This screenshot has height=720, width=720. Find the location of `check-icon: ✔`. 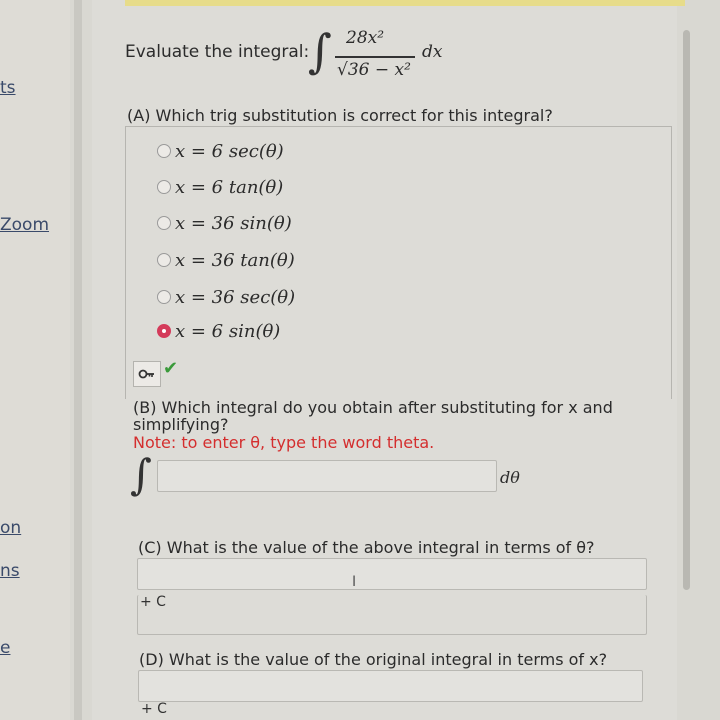

check-icon: ✔ is located at coordinates (171, 368).